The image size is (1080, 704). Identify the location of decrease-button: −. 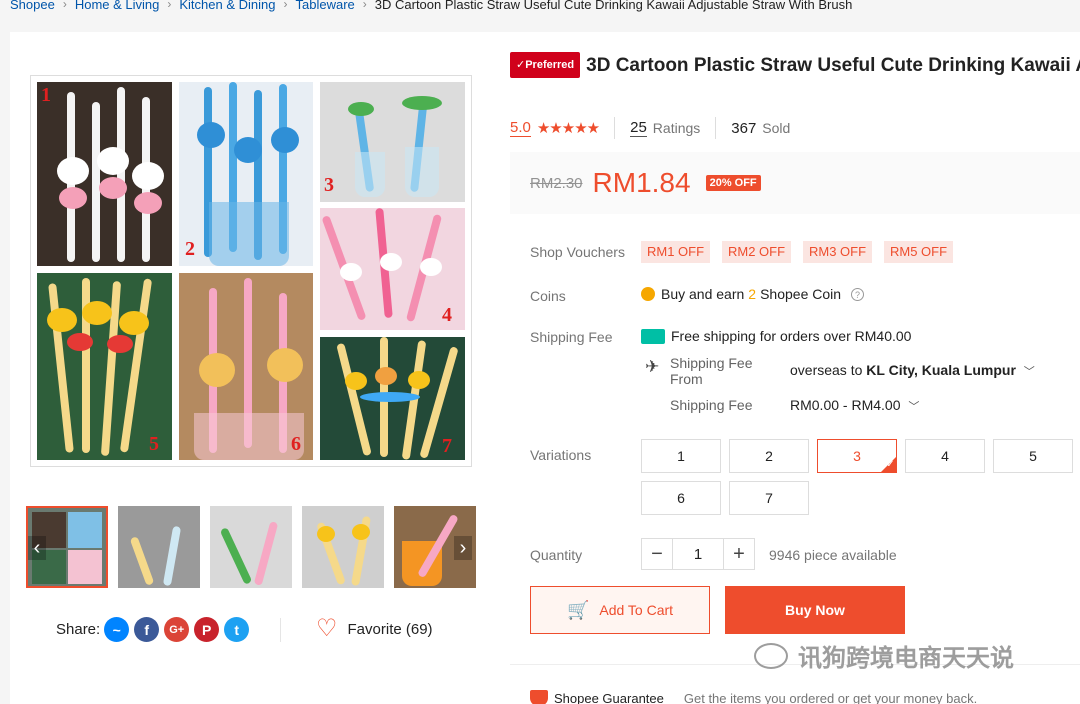
(657, 554).